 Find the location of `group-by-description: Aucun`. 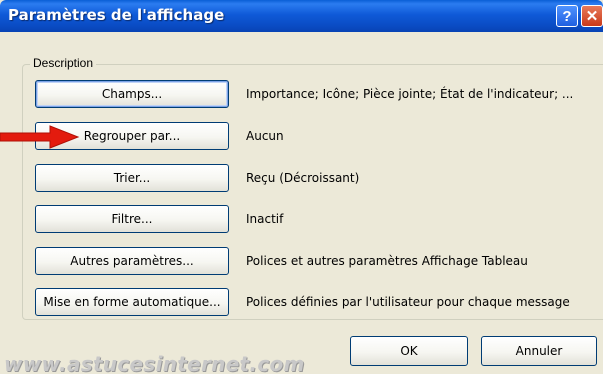

group-by-description: Aucun is located at coordinates (265, 136).